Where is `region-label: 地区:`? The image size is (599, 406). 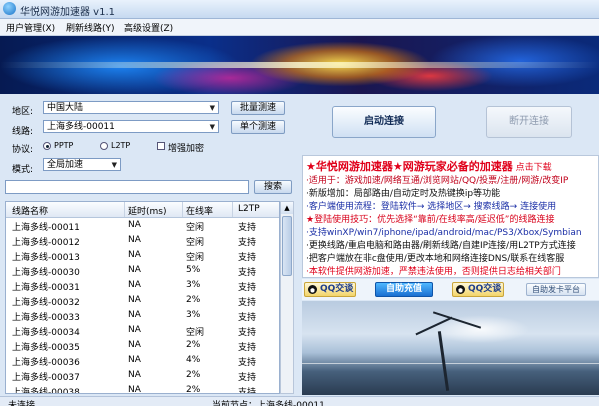
region-label: 地区: is located at coordinates (23, 112).